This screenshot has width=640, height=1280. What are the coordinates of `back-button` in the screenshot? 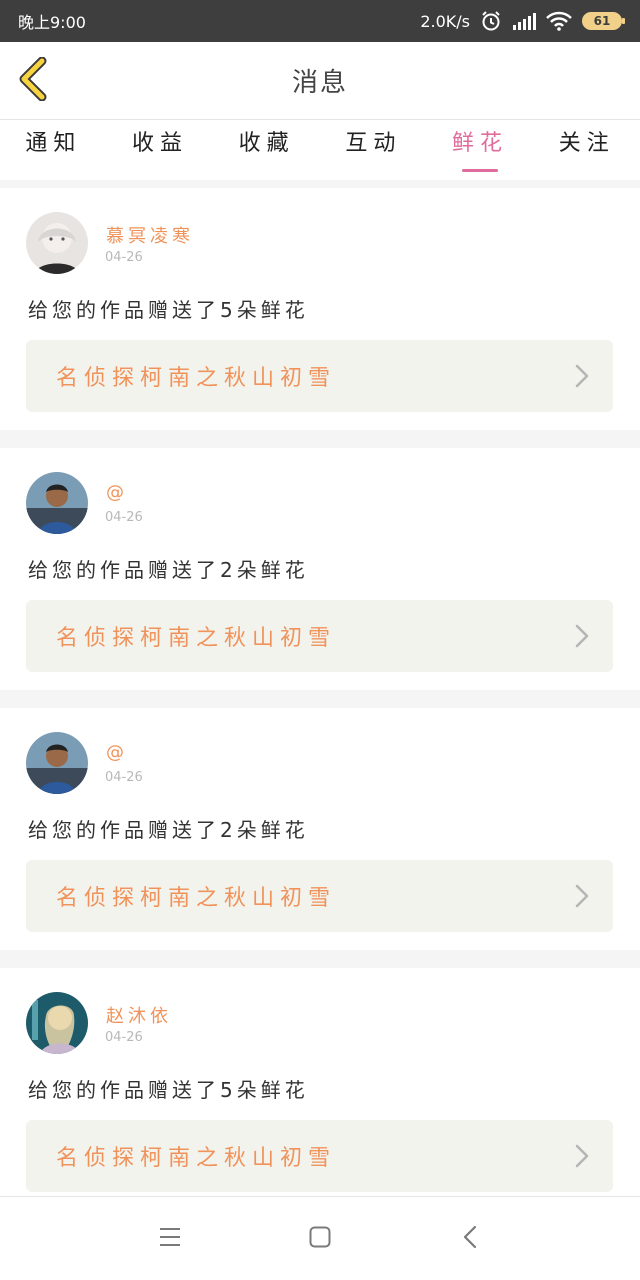 It's located at (33, 80).